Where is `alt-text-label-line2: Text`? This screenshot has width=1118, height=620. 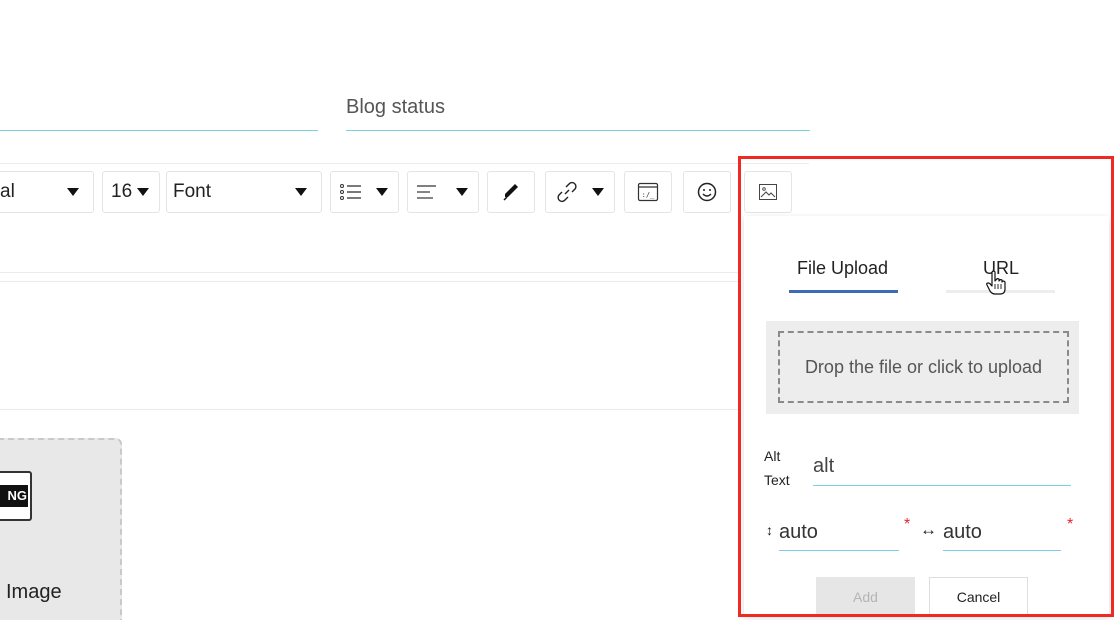
alt-text-label-line2: Text is located at coordinates (777, 480).